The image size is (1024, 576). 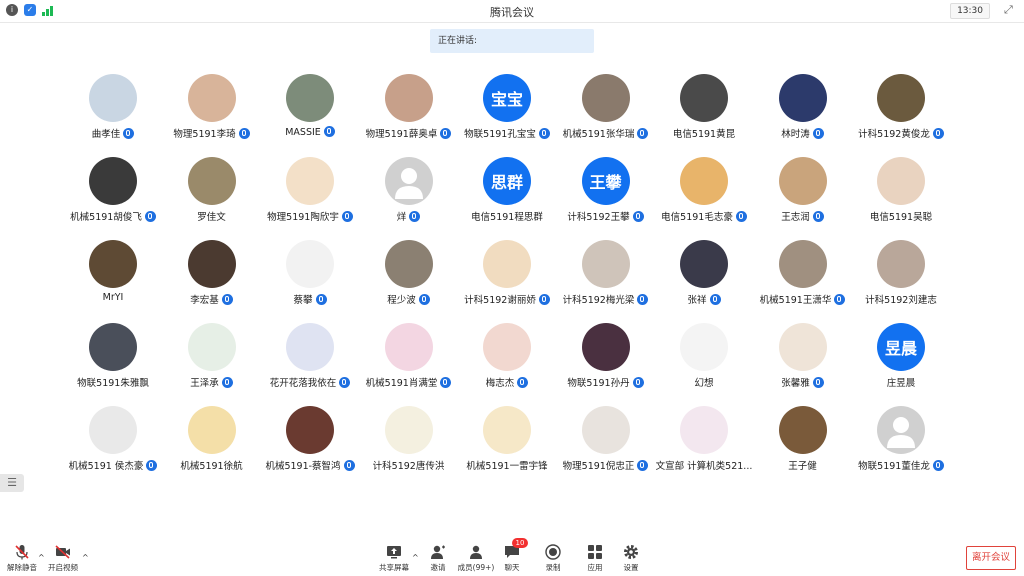 I want to click on participant-tile: 王泽承, so click(x=212, y=360).